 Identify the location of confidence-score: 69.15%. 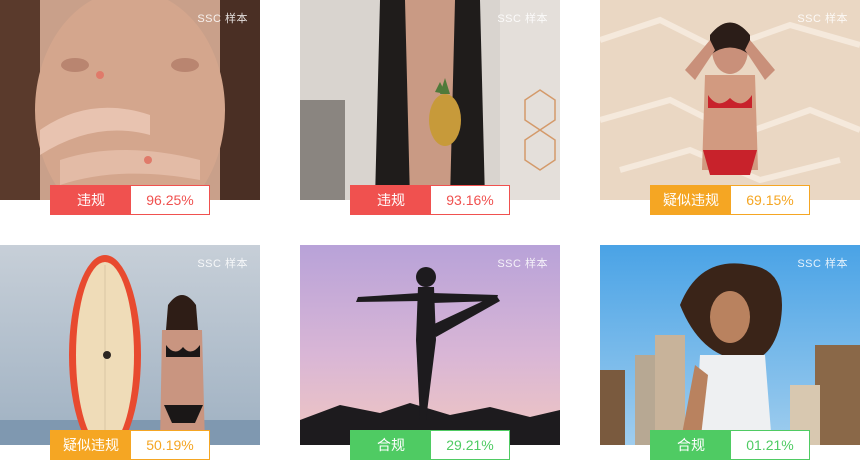
(770, 200).